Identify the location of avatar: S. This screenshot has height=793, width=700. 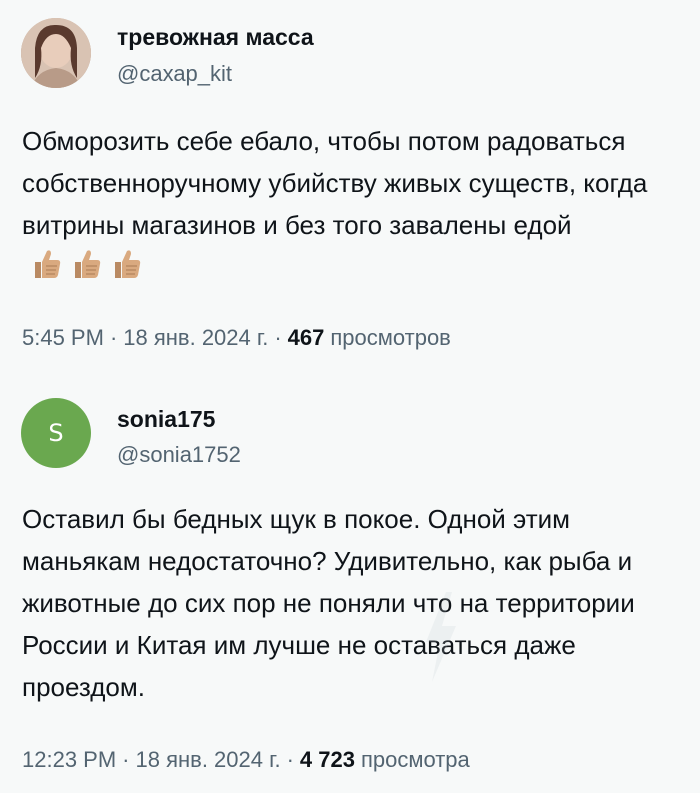
(56, 433).